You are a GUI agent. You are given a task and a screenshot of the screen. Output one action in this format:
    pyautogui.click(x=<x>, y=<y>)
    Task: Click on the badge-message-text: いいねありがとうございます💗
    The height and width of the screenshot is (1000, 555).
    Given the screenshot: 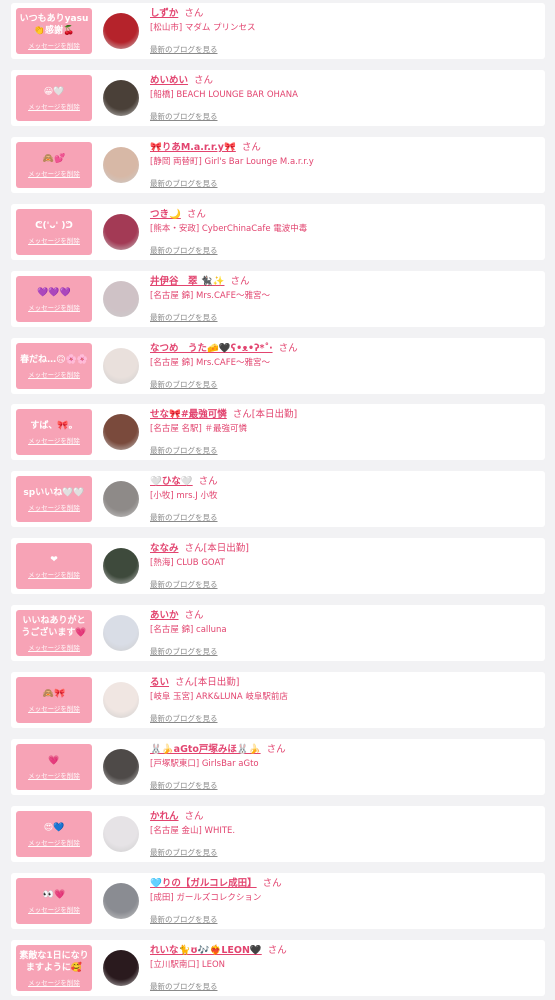 What is the action you would take?
    pyautogui.click(x=54, y=626)
    